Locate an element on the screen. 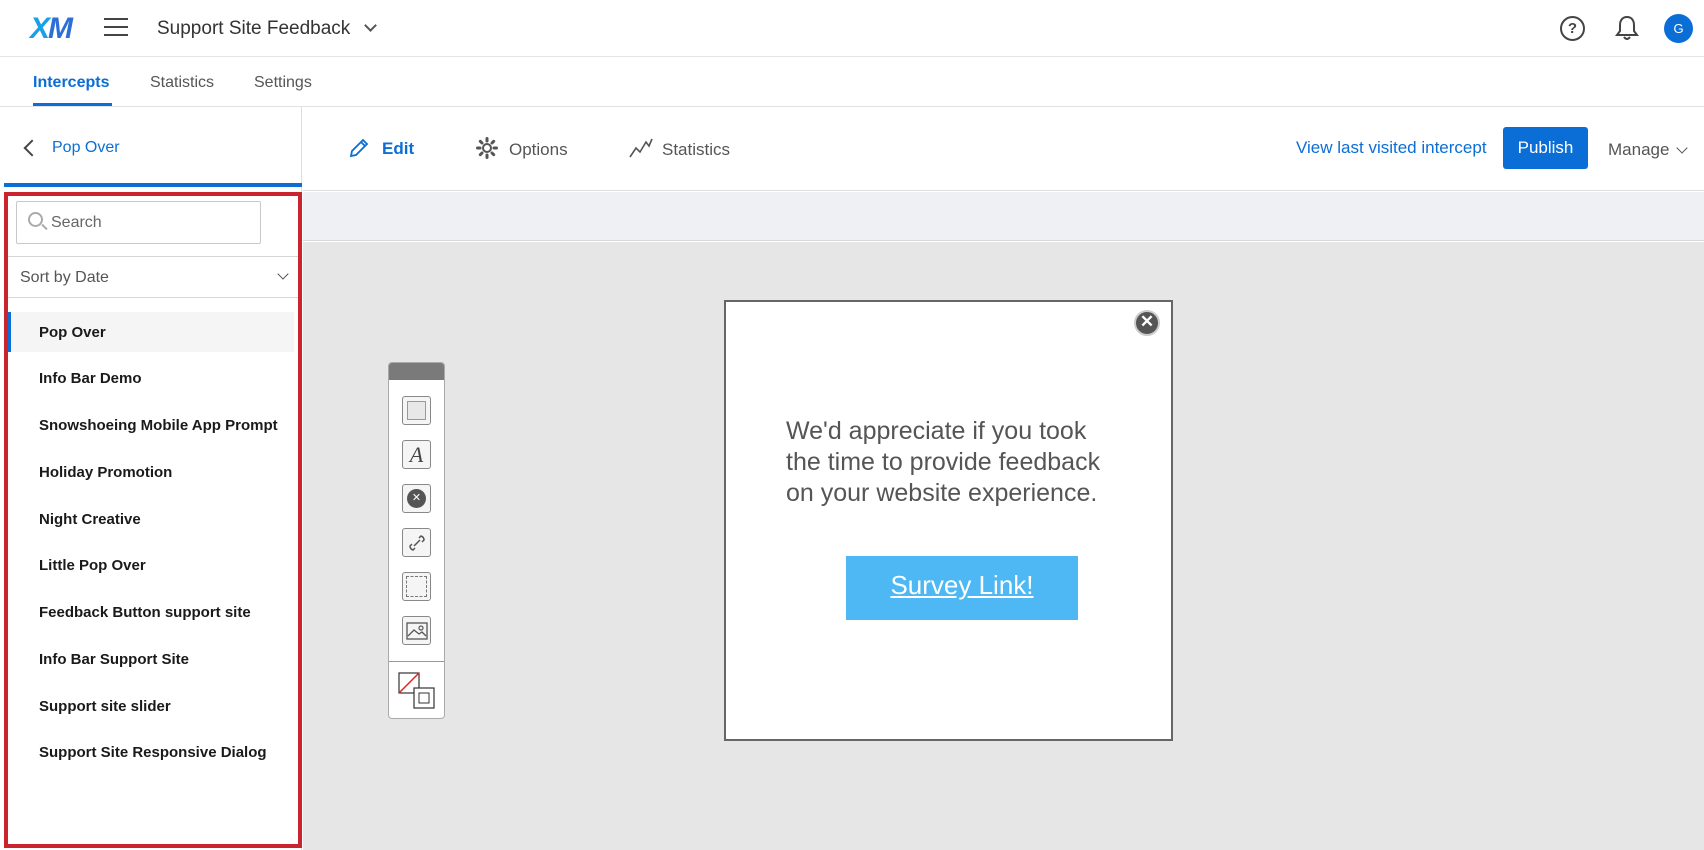 The image size is (1704, 850). embedded-link-tool-icon is located at coordinates (416, 586).